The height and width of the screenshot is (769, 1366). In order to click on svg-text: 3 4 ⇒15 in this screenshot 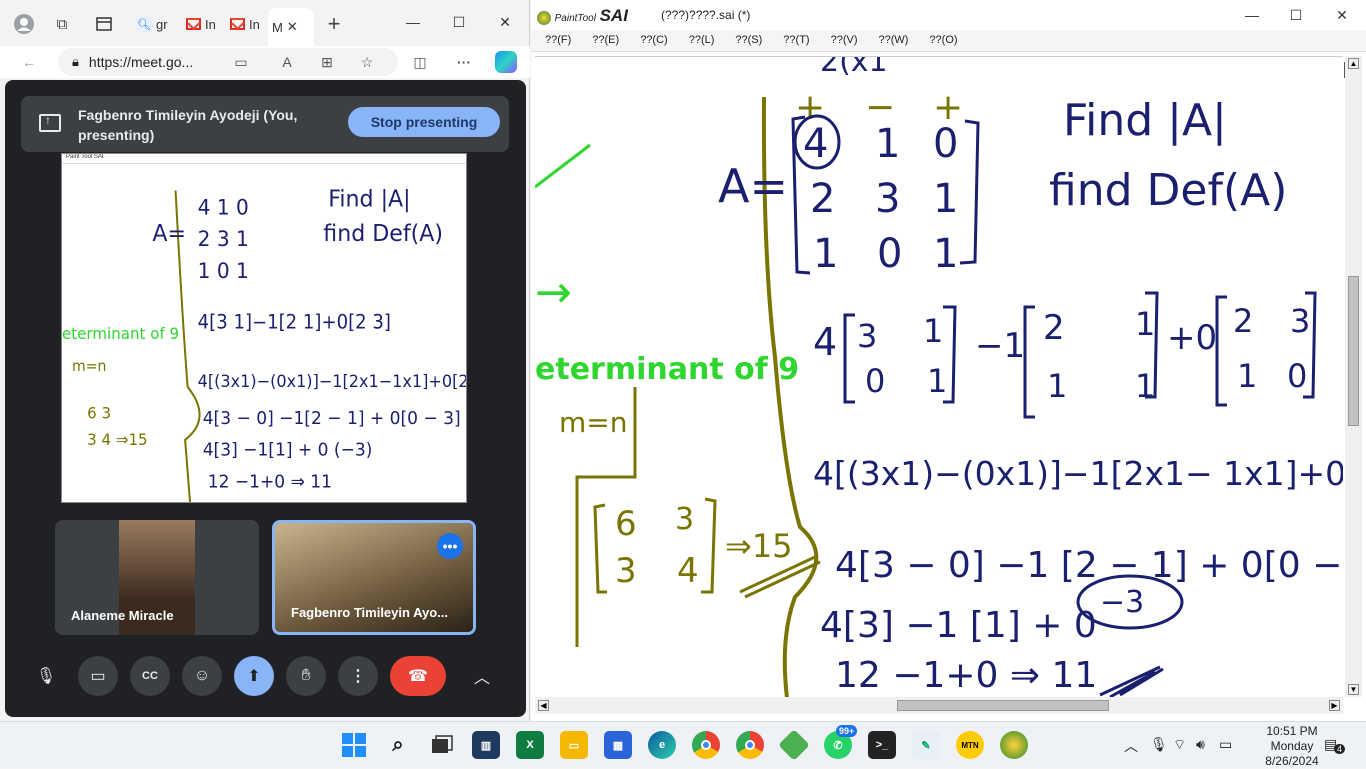, I will do `click(117, 440)`.